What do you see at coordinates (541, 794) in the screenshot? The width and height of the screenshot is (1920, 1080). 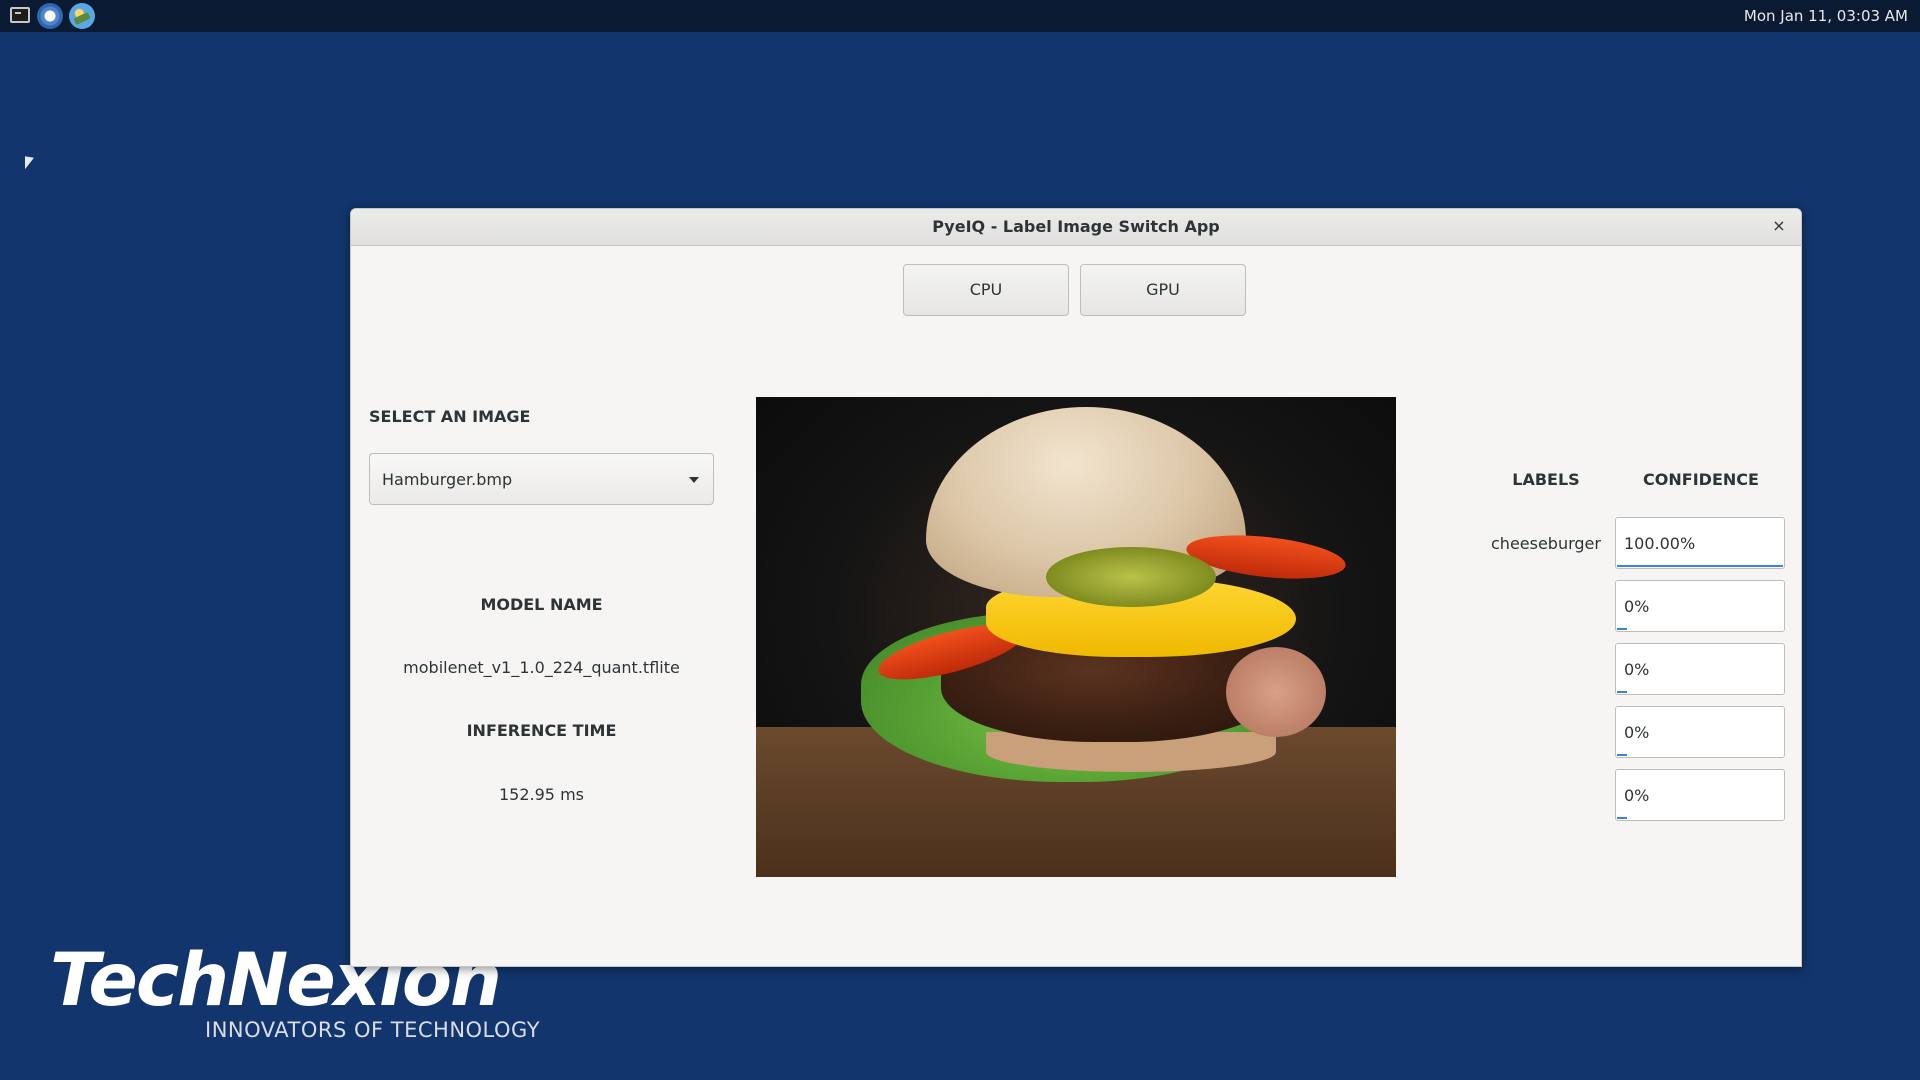 I see `inference-time-value: 152.95 ms` at bounding box center [541, 794].